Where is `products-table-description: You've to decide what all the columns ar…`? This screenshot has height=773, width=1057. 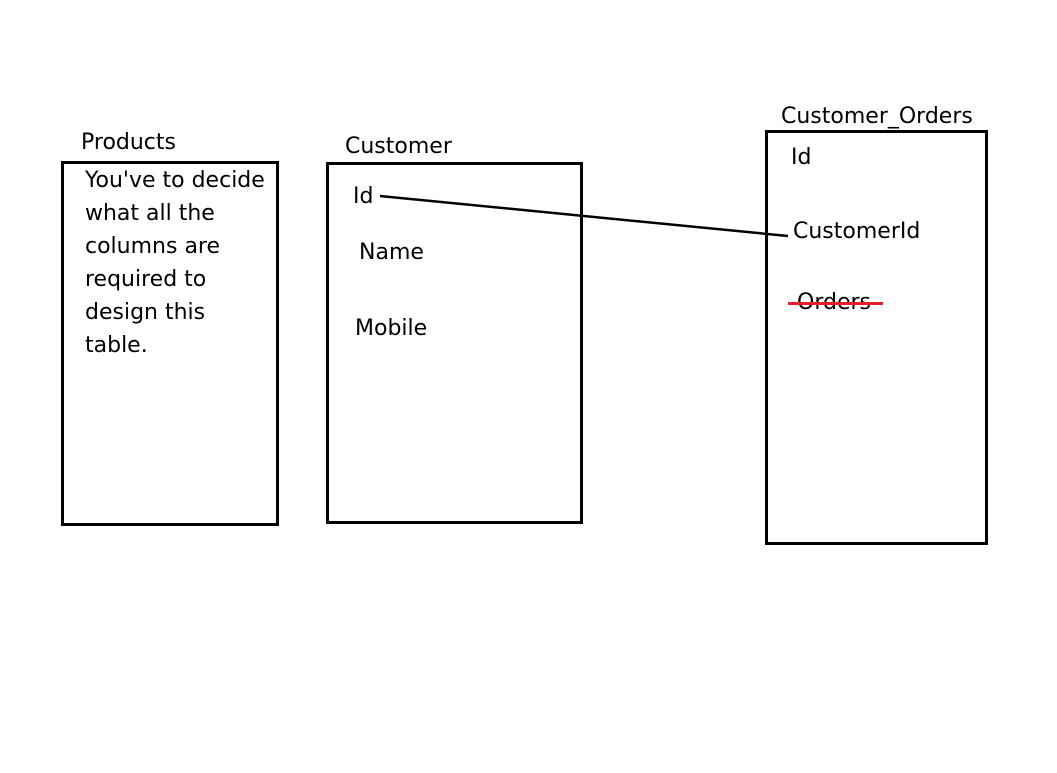 products-table-description: You've to decide what all the columns ar… is located at coordinates (175, 263).